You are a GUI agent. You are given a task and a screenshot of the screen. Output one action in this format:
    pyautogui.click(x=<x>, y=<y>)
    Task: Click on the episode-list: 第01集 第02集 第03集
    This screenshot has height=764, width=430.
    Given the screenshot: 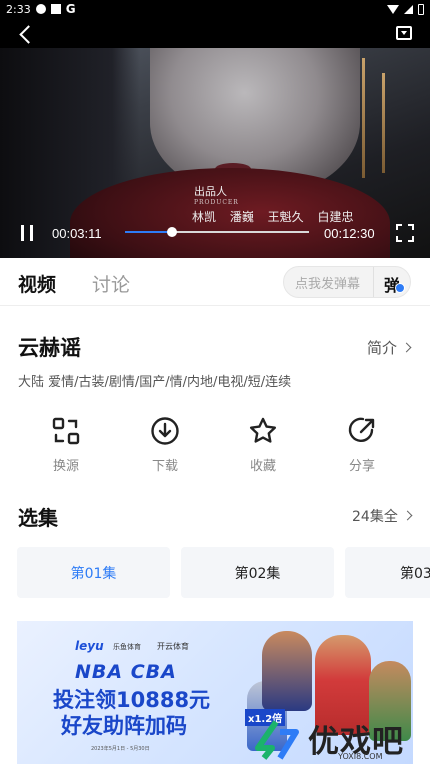 What is the action you would take?
    pyautogui.click(x=215, y=573)
    